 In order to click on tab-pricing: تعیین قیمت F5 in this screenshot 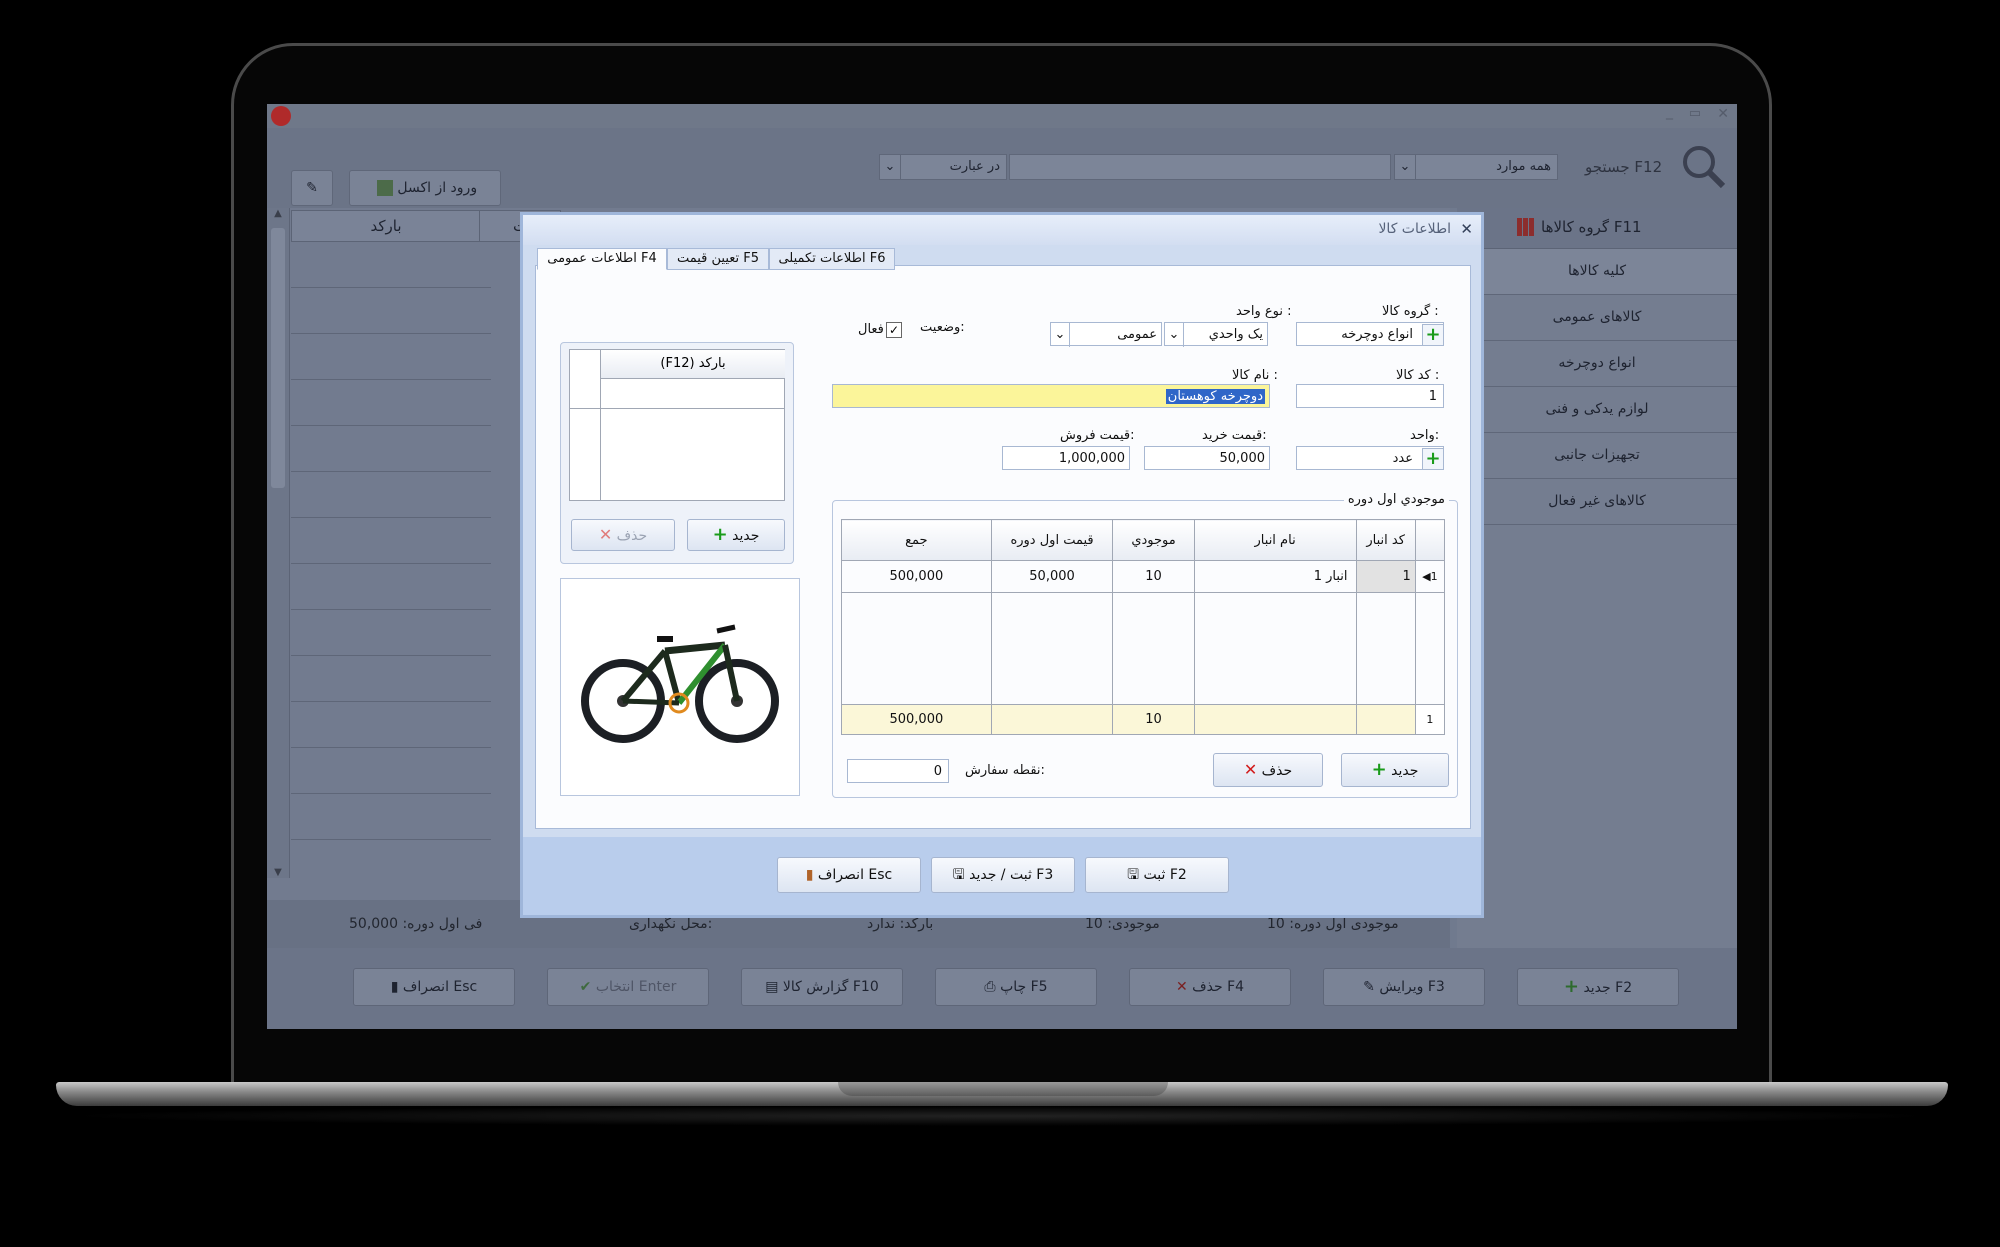, I will do `click(718, 259)`.